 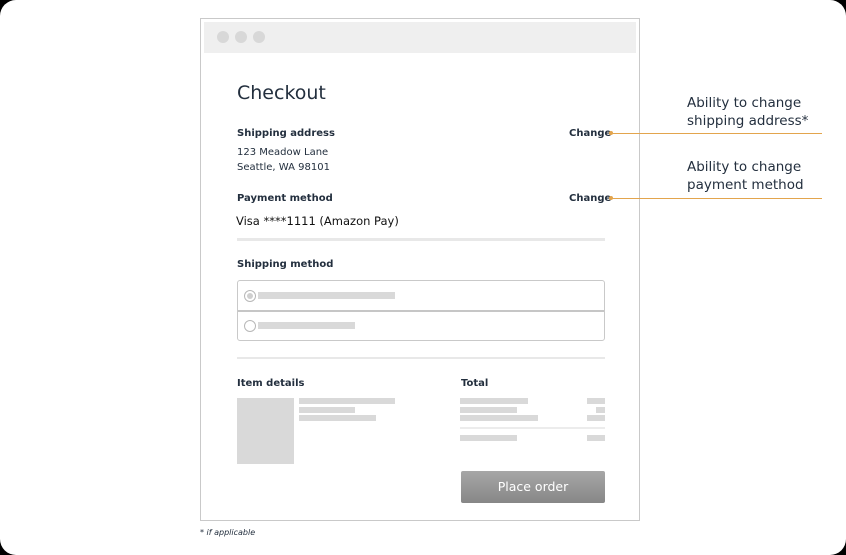 I want to click on shipping-option-2-placeholder, so click(x=306, y=325).